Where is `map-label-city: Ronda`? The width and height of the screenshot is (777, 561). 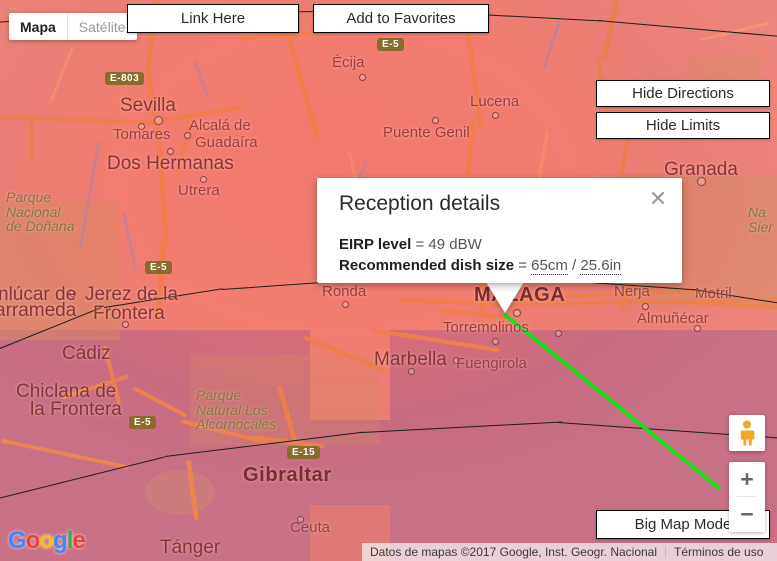 map-label-city: Ronda is located at coordinates (344, 291).